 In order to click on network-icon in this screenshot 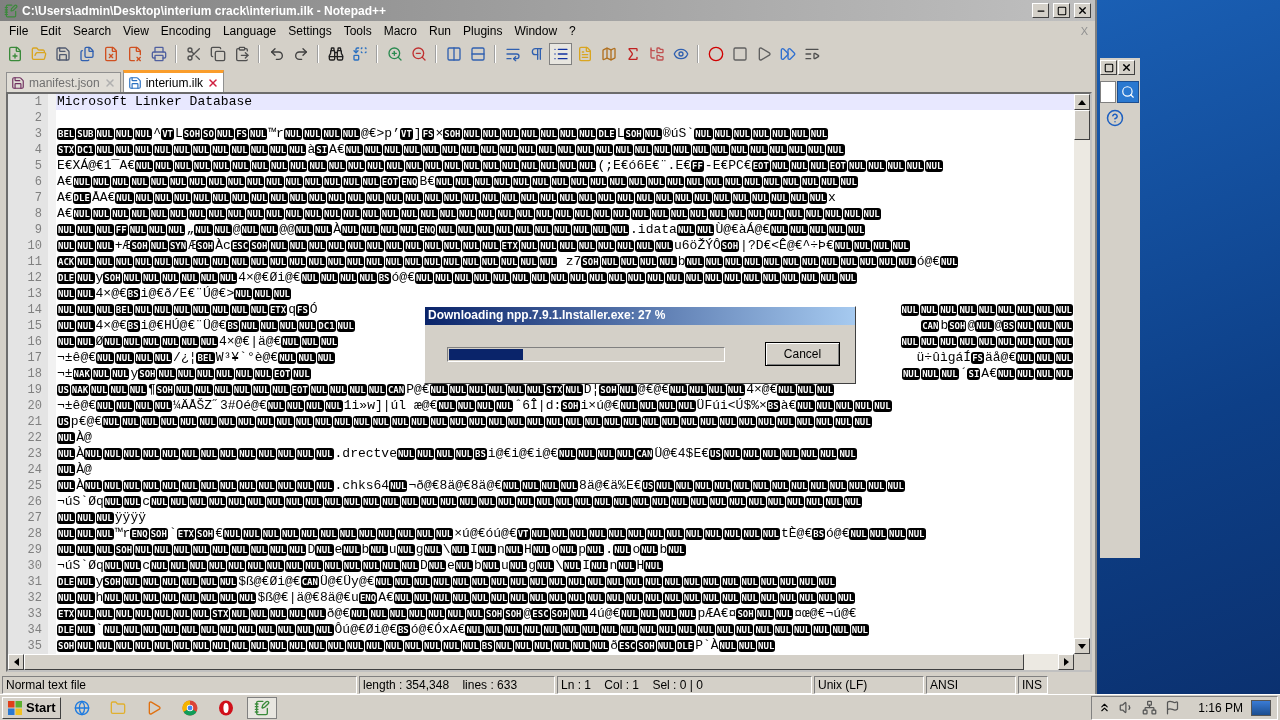, I will do `click(1150, 707)`.